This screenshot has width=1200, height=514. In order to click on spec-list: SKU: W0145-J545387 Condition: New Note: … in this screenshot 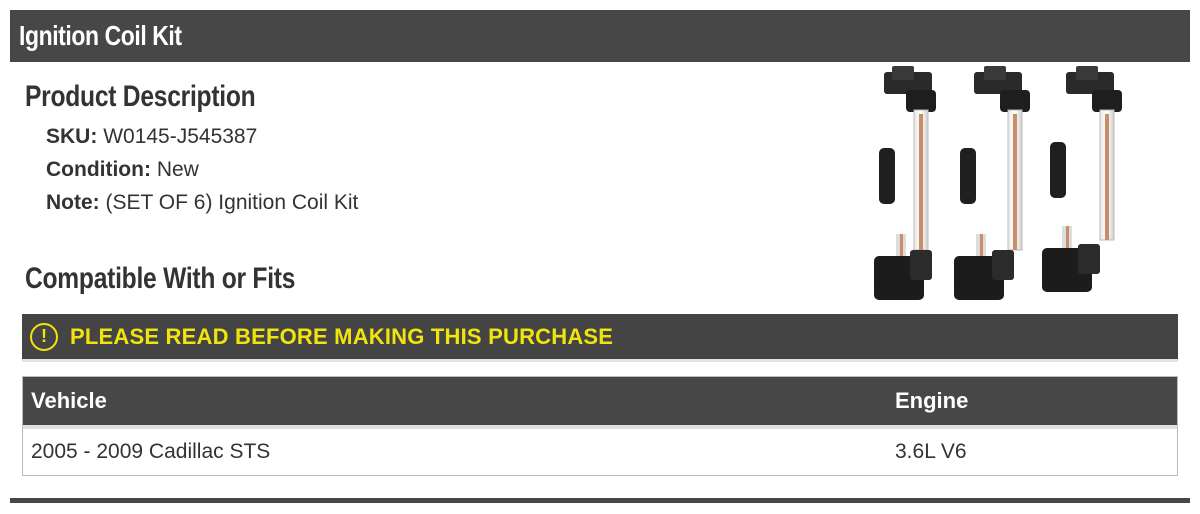, I will do `click(202, 169)`.